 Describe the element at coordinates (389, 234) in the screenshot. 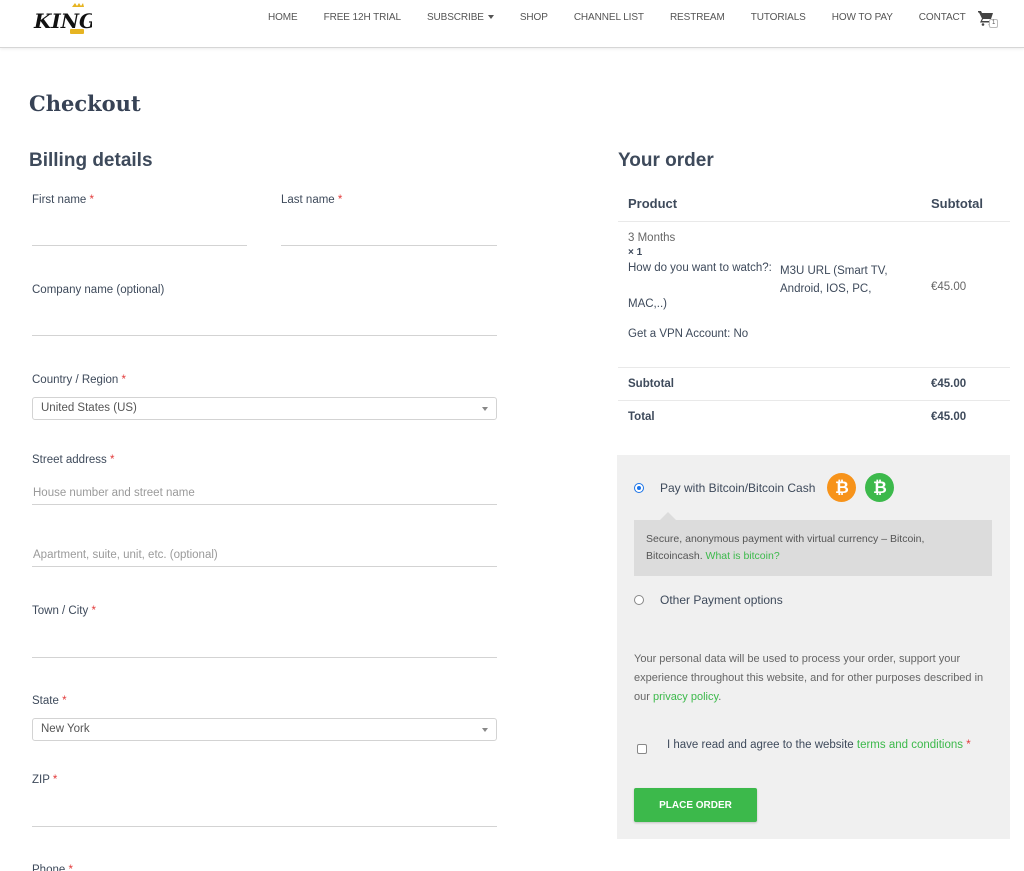

I see `last-name-input` at that location.